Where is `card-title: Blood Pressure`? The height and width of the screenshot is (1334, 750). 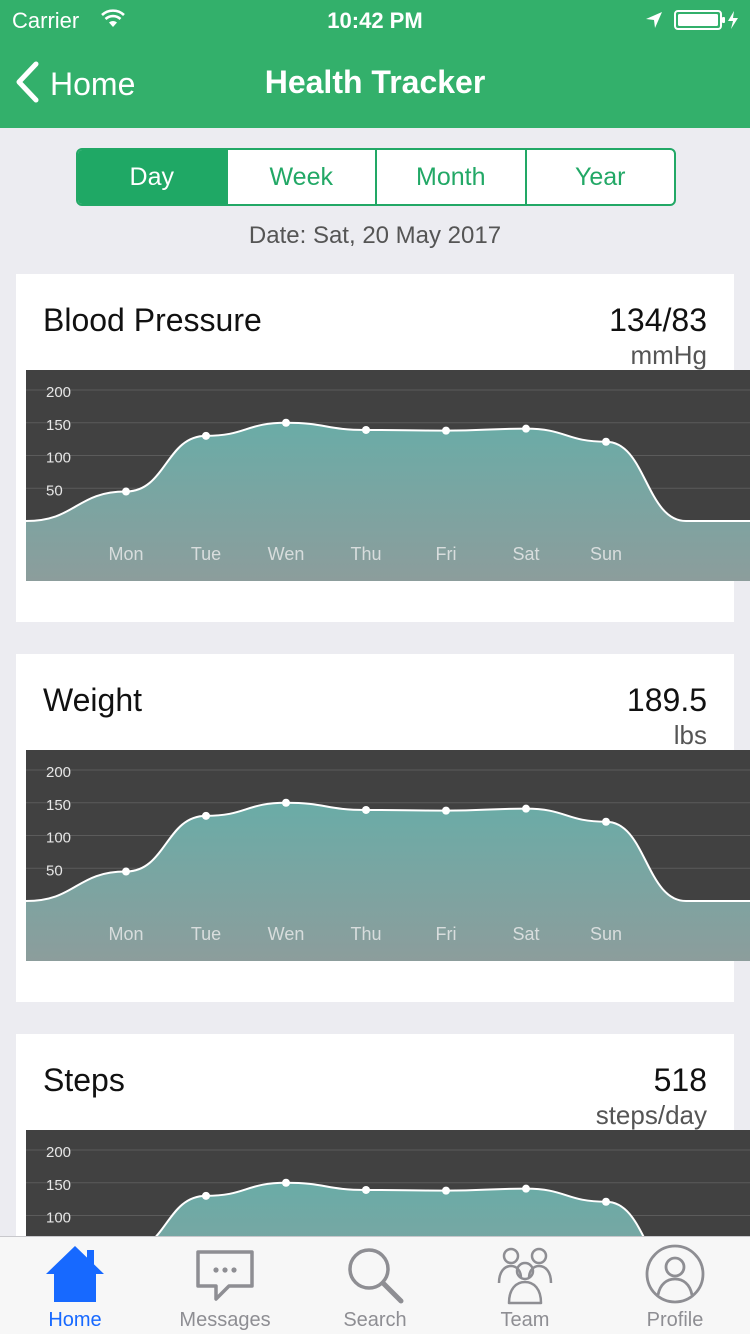
card-title: Blood Pressure is located at coordinates (152, 320).